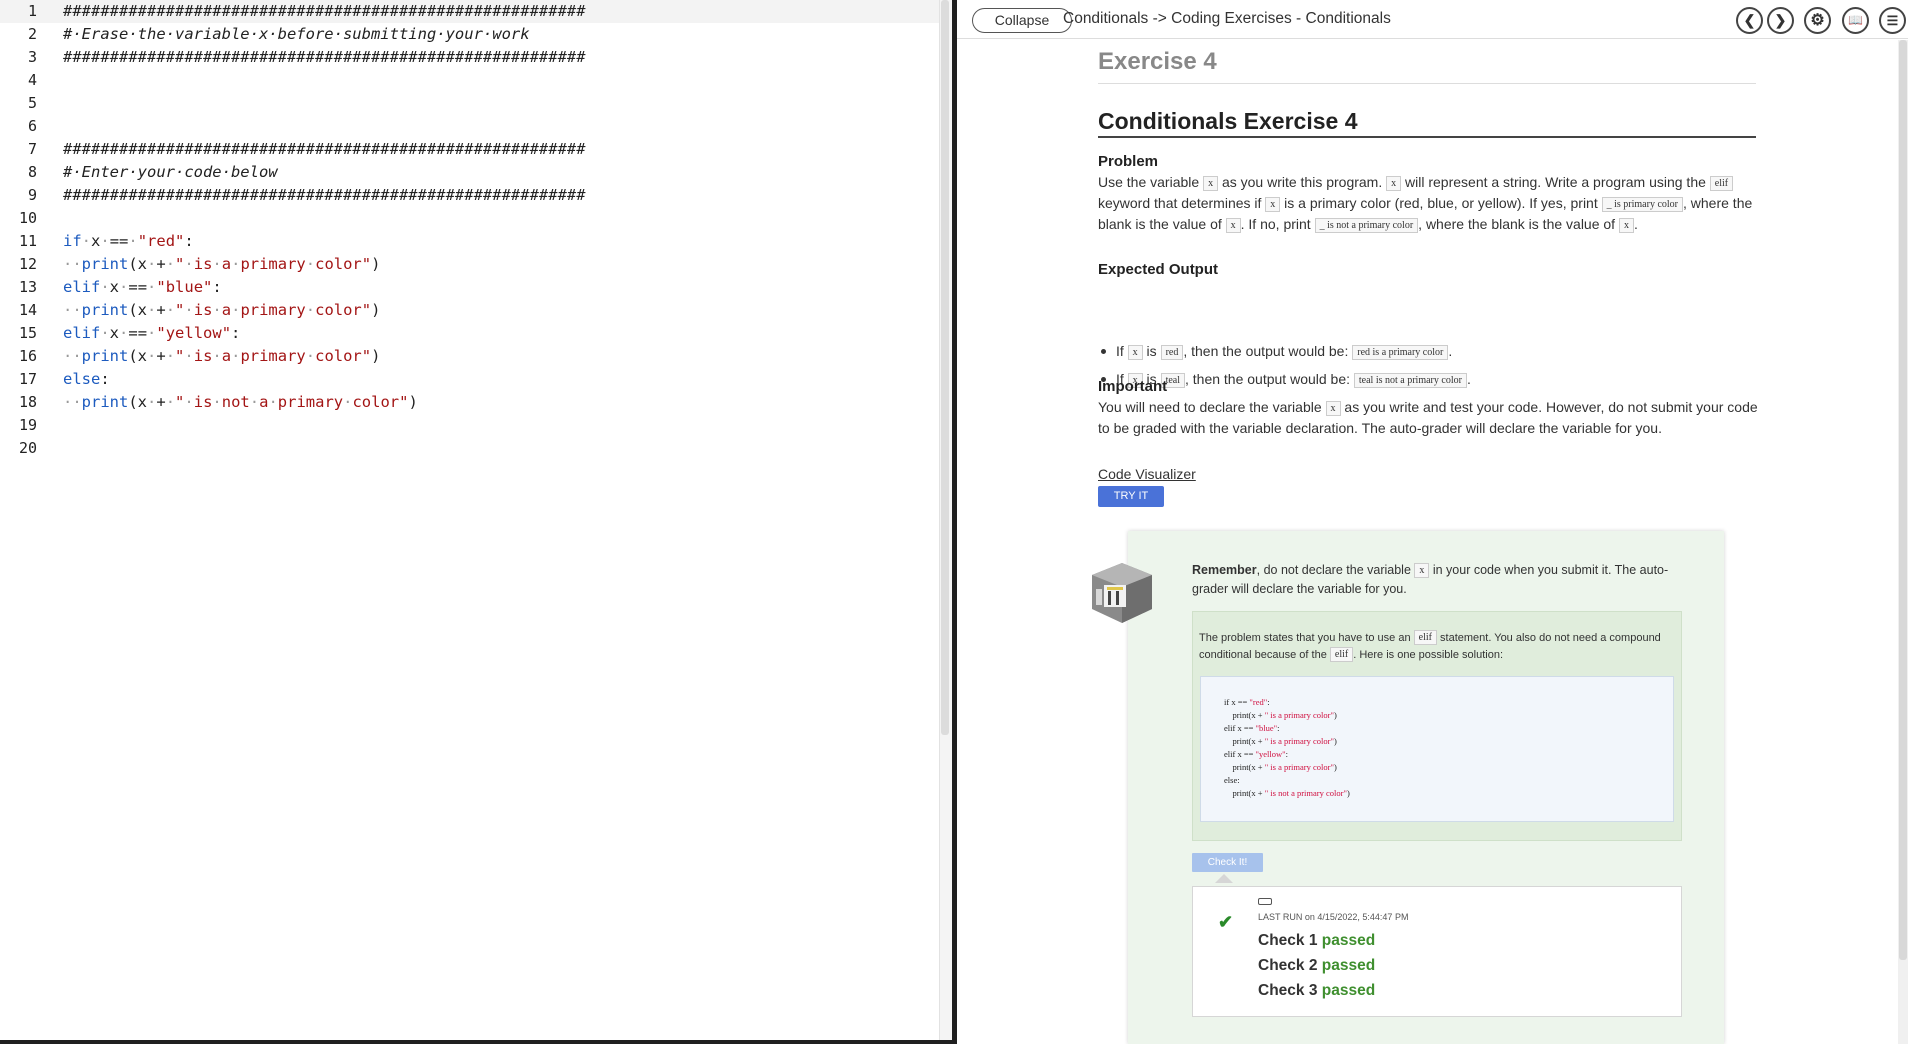  I want to click on last-run-info: LAST RUN on 4/15/2022, 5:44:47 PM, so click(1333, 917).